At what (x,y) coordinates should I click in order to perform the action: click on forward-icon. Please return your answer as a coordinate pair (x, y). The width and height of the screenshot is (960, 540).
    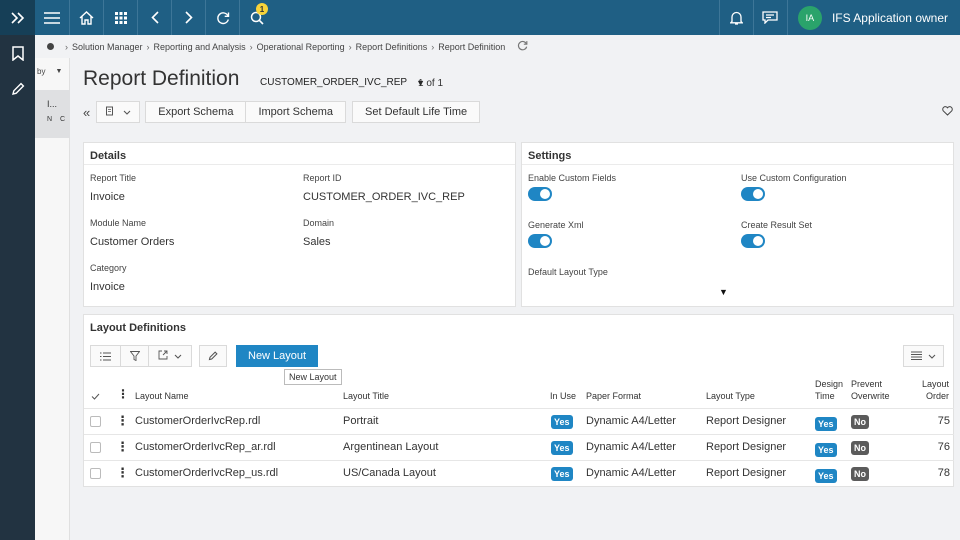
    Looking at the image, I should click on (189, 17).